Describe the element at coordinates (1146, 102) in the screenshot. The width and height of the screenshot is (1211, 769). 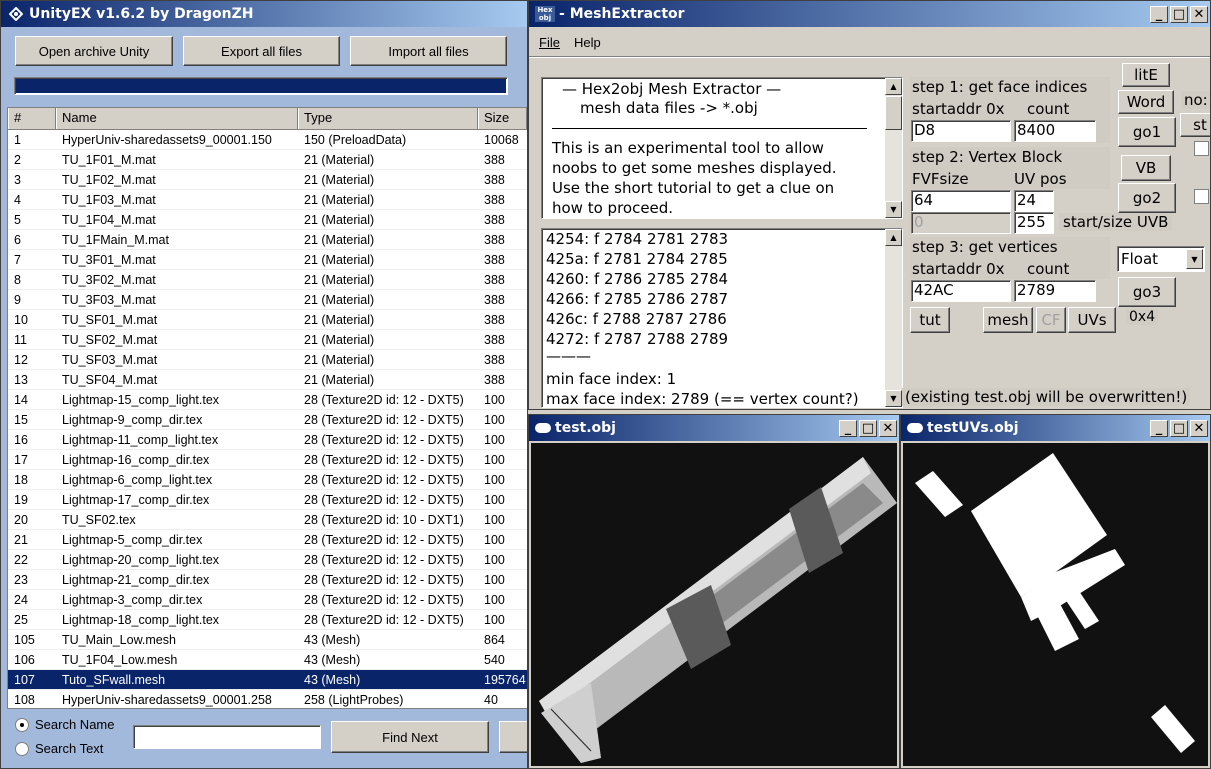
I see `word-button: Word` at that location.